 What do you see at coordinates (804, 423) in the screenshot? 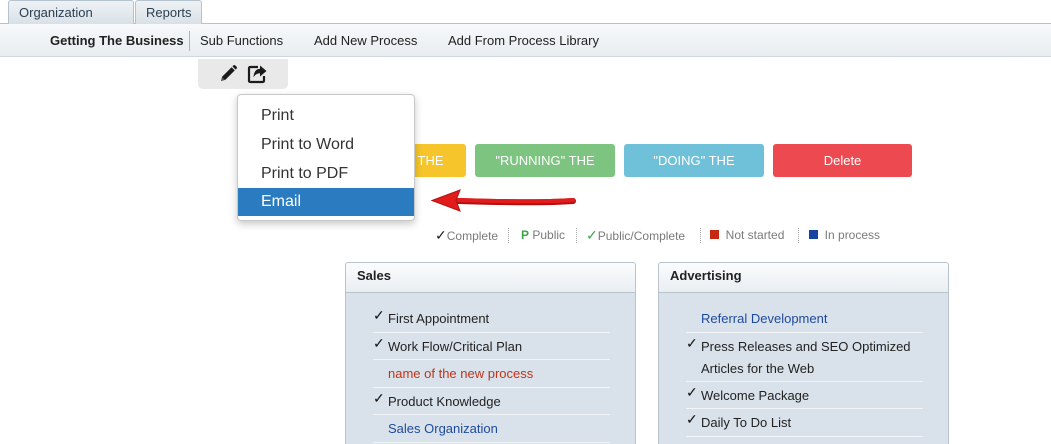
I see `list-item: ✓ Daily To Do List` at bounding box center [804, 423].